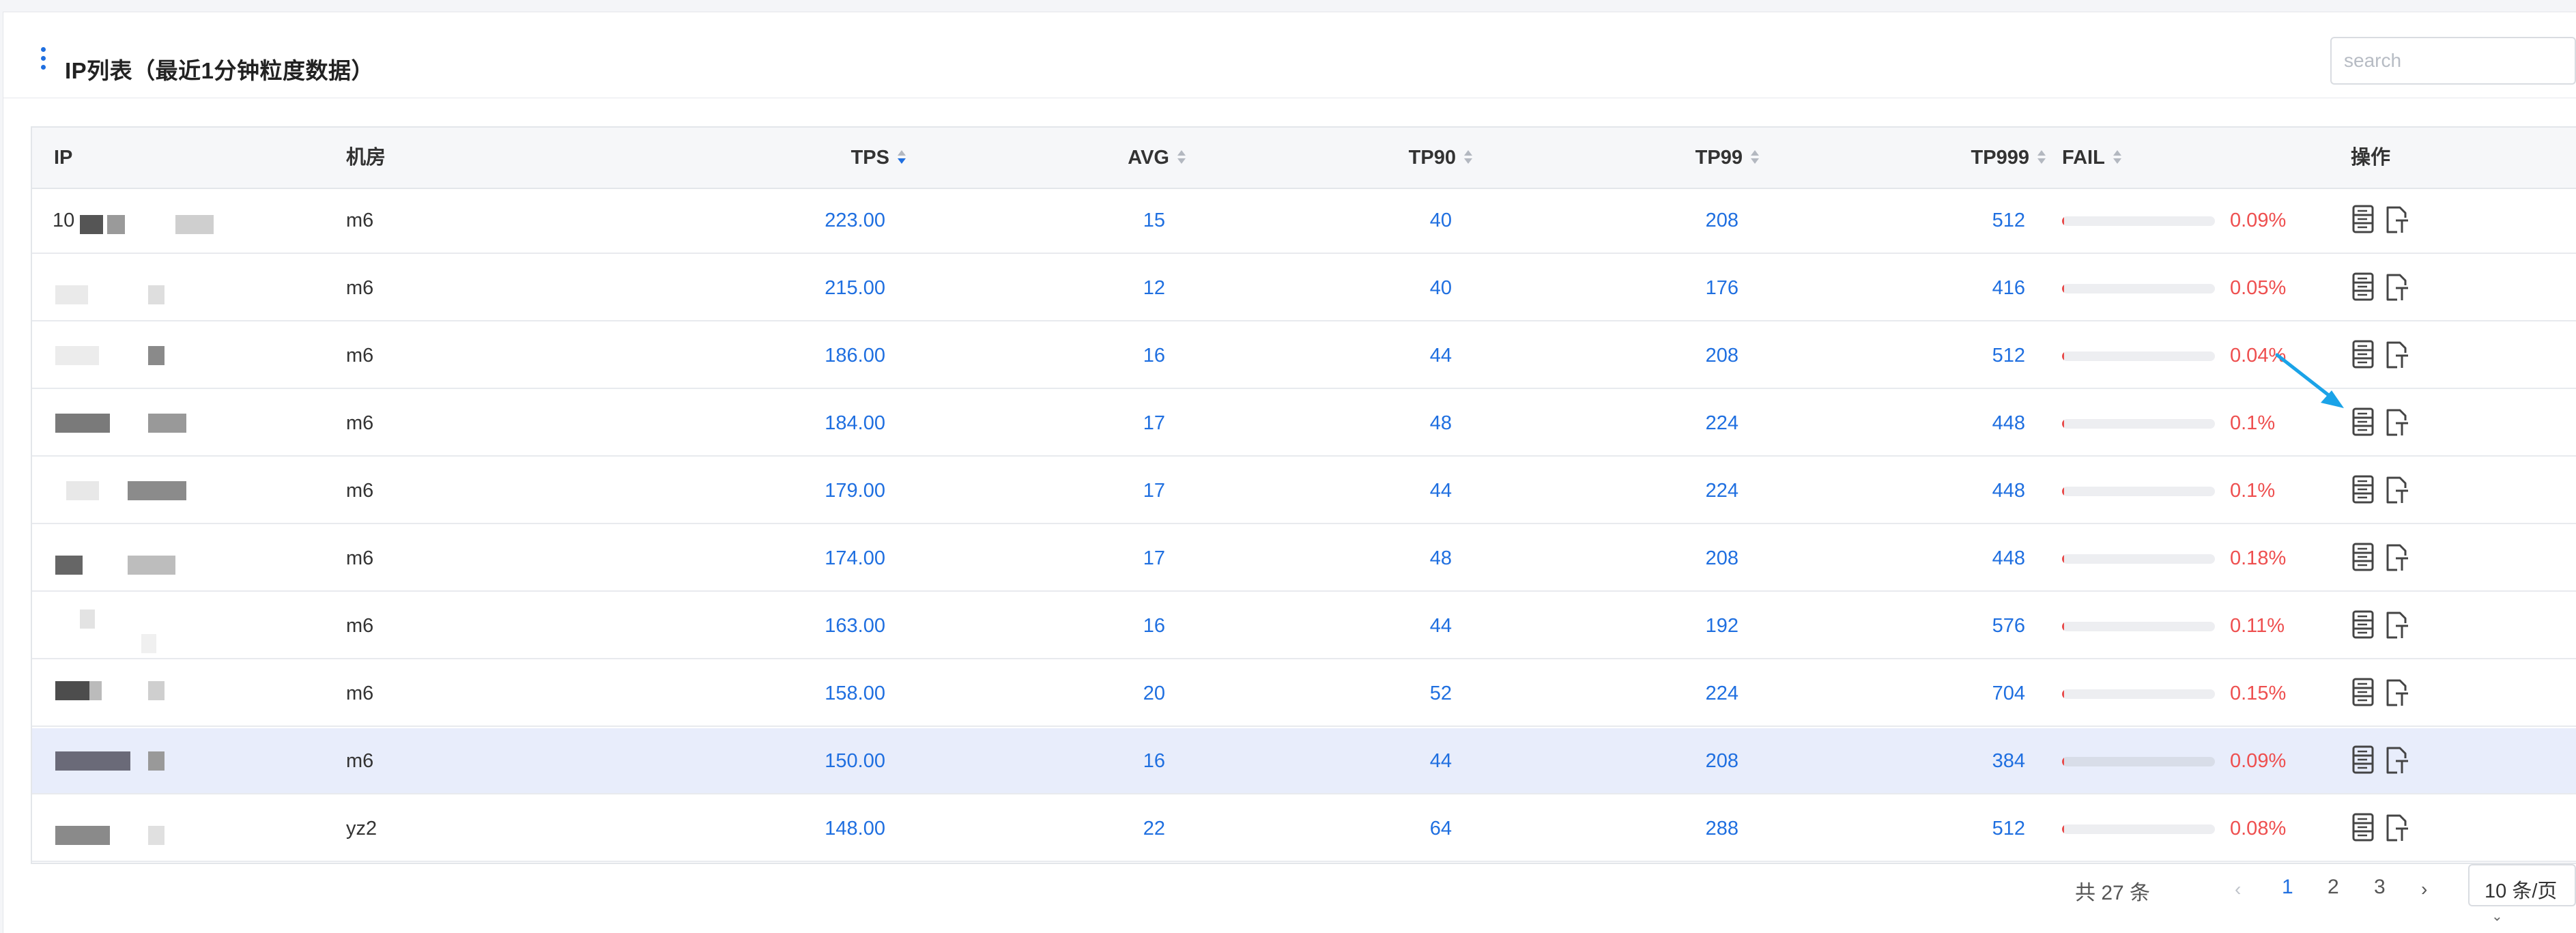  What do you see at coordinates (1069, 221) in the screenshot?
I see `avg-cell: 15` at bounding box center [1069, 221].